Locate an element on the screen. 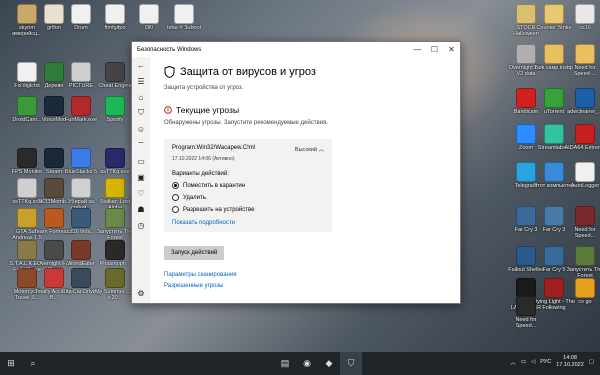 The image size is (600, 375). clock: 14:08 17.10.2022 is located at coordinates (570, 362).